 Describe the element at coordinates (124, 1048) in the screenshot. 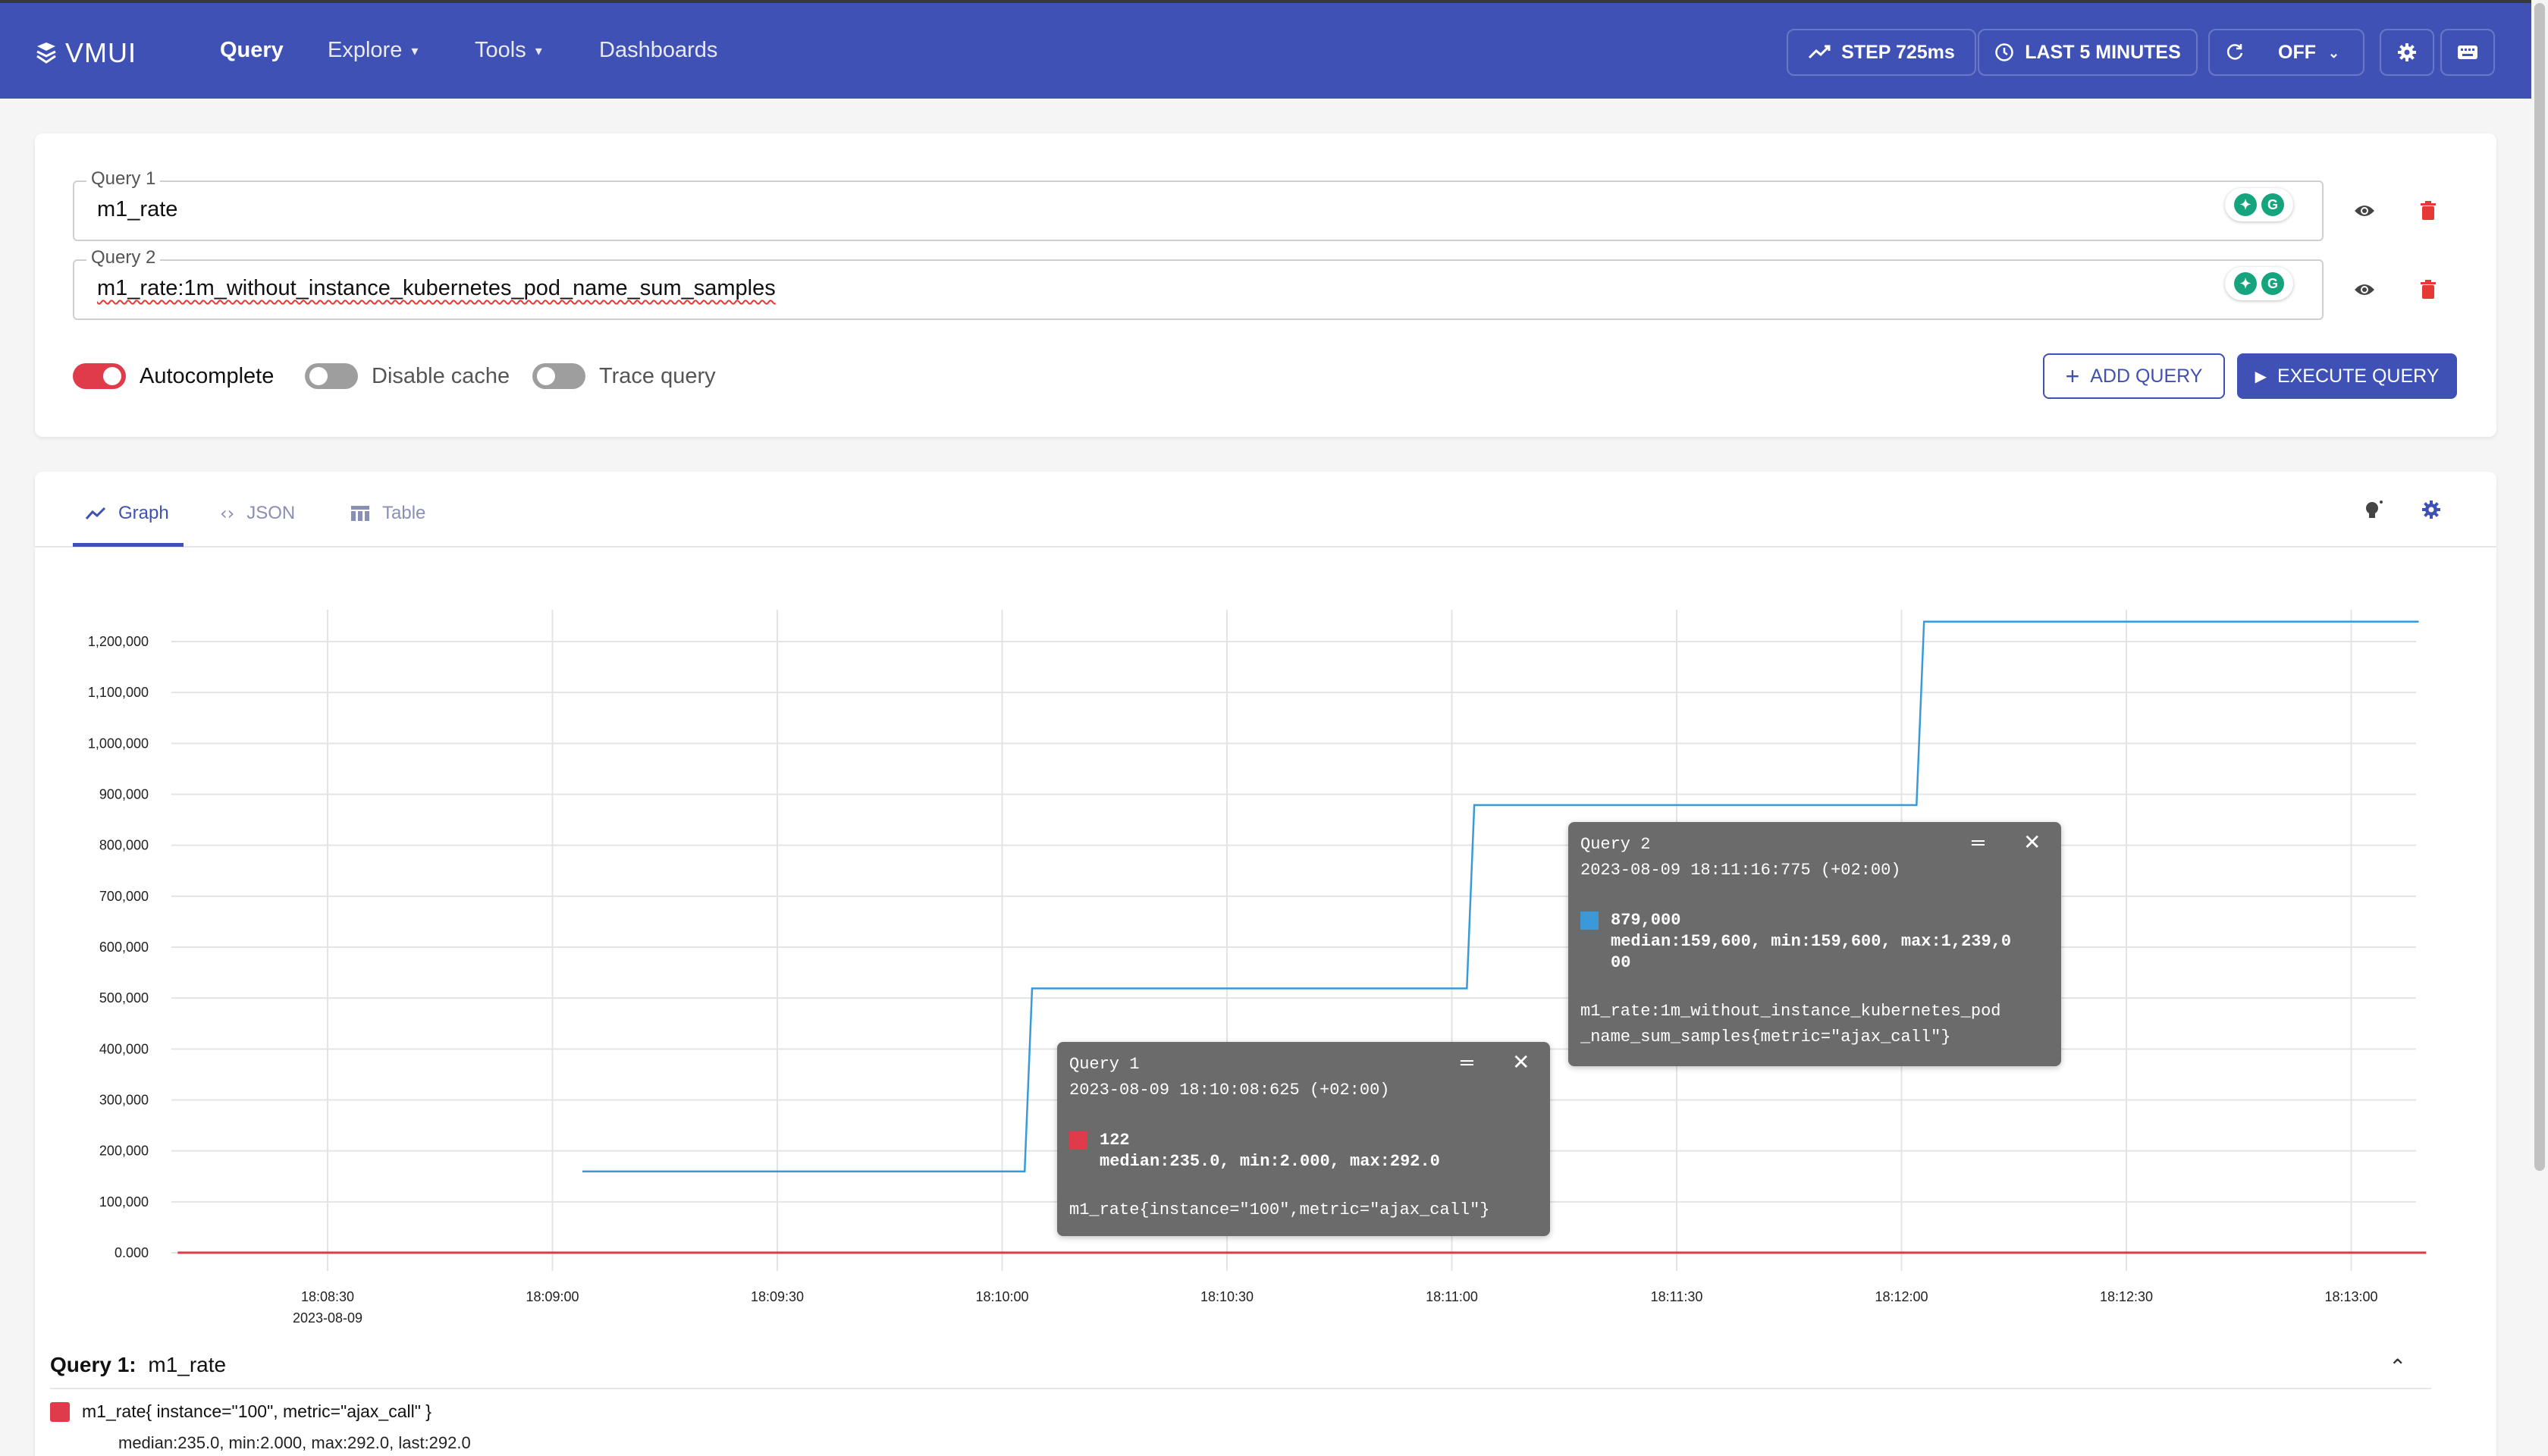

I see `y-tick-label: 400,000` at that location.